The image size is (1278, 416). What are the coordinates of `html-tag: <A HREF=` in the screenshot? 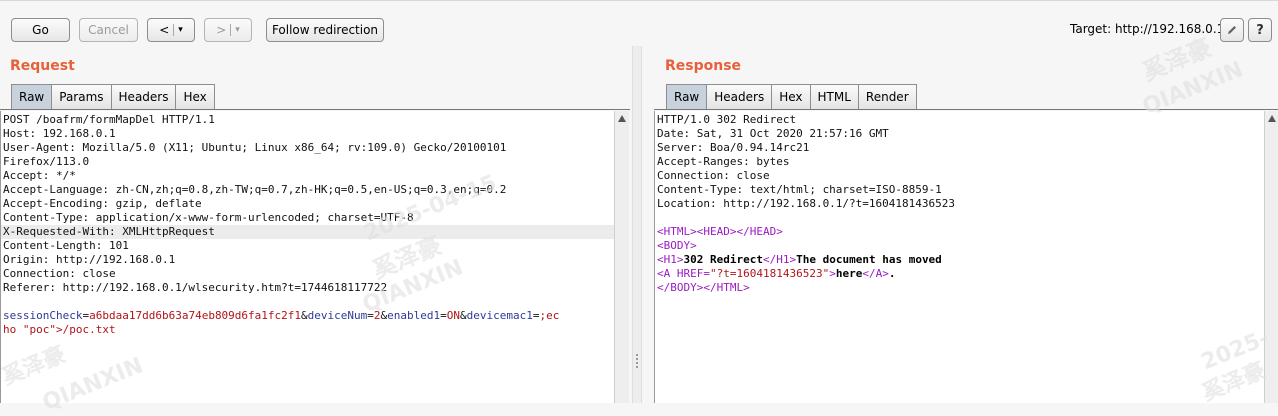 It's located at (683, 273).